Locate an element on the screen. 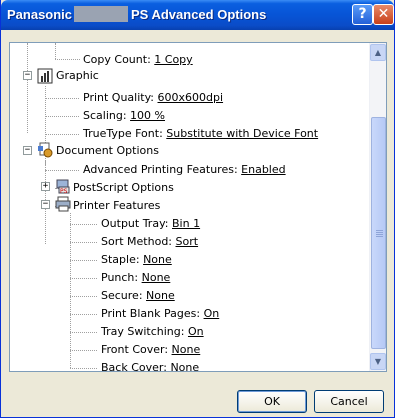 This screenshot has height=418, width=395. graphic-collapse-toggle: − is located at coordinates (27, 75).